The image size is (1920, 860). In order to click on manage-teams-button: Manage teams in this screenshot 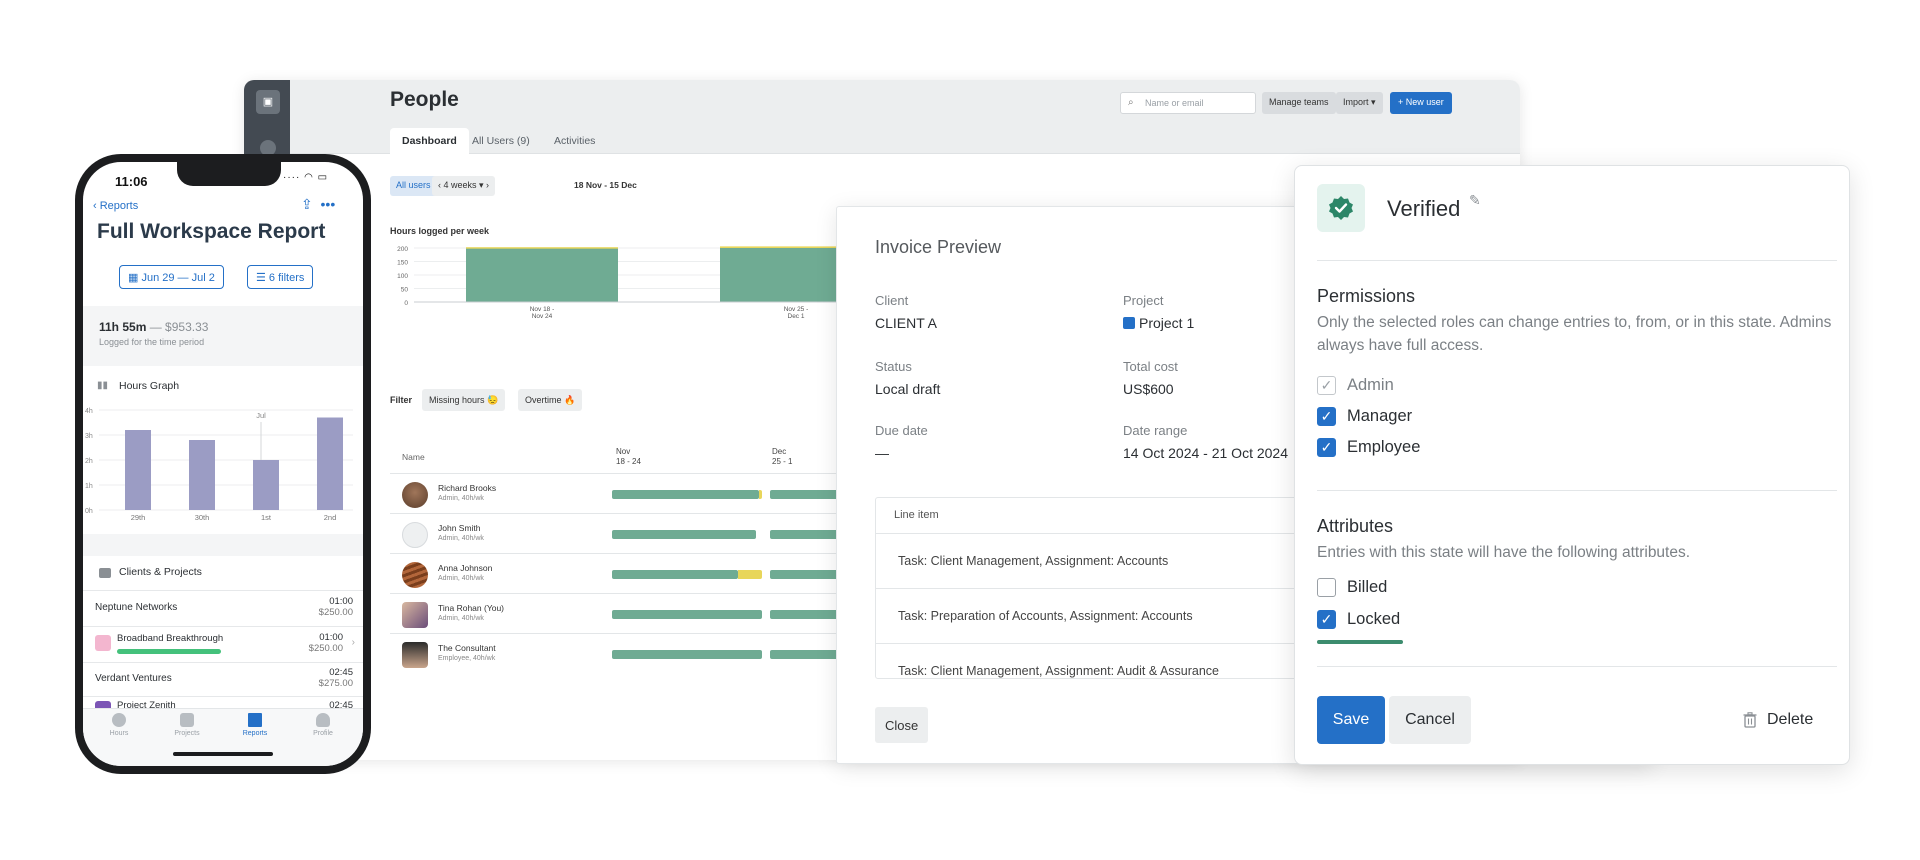, I will do `click(1299, 103)`.